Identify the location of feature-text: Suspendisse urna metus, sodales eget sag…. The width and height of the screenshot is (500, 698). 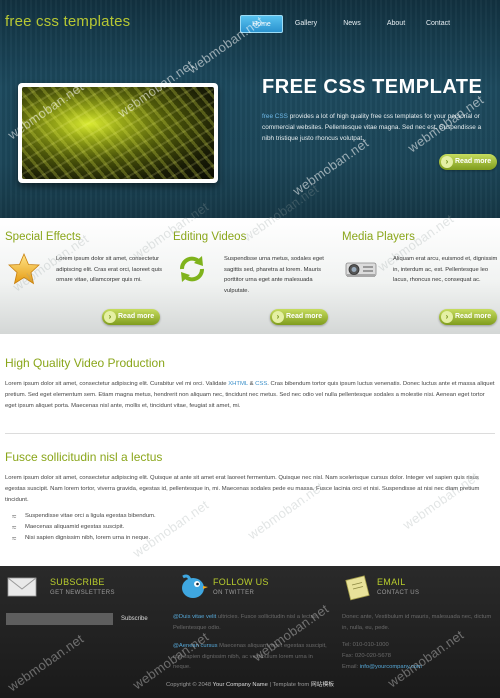
(274, 275).